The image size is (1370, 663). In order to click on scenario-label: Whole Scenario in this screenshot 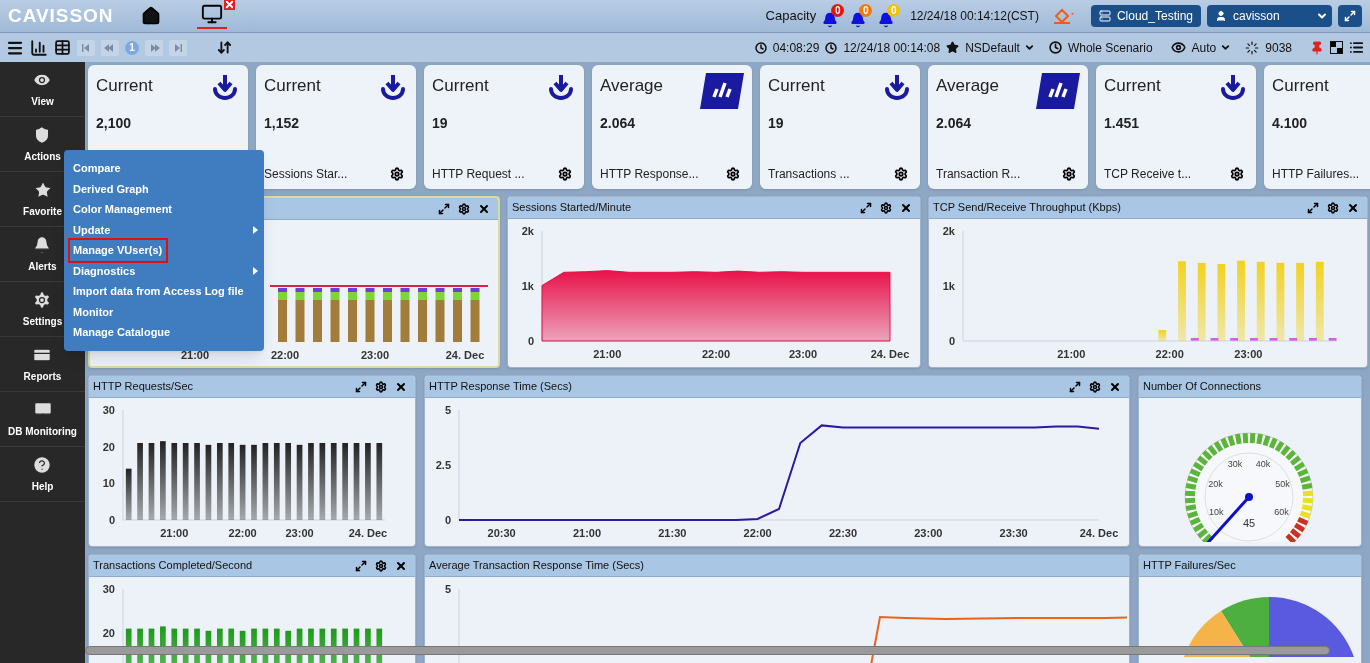, I will do `click(1110, 47)`.